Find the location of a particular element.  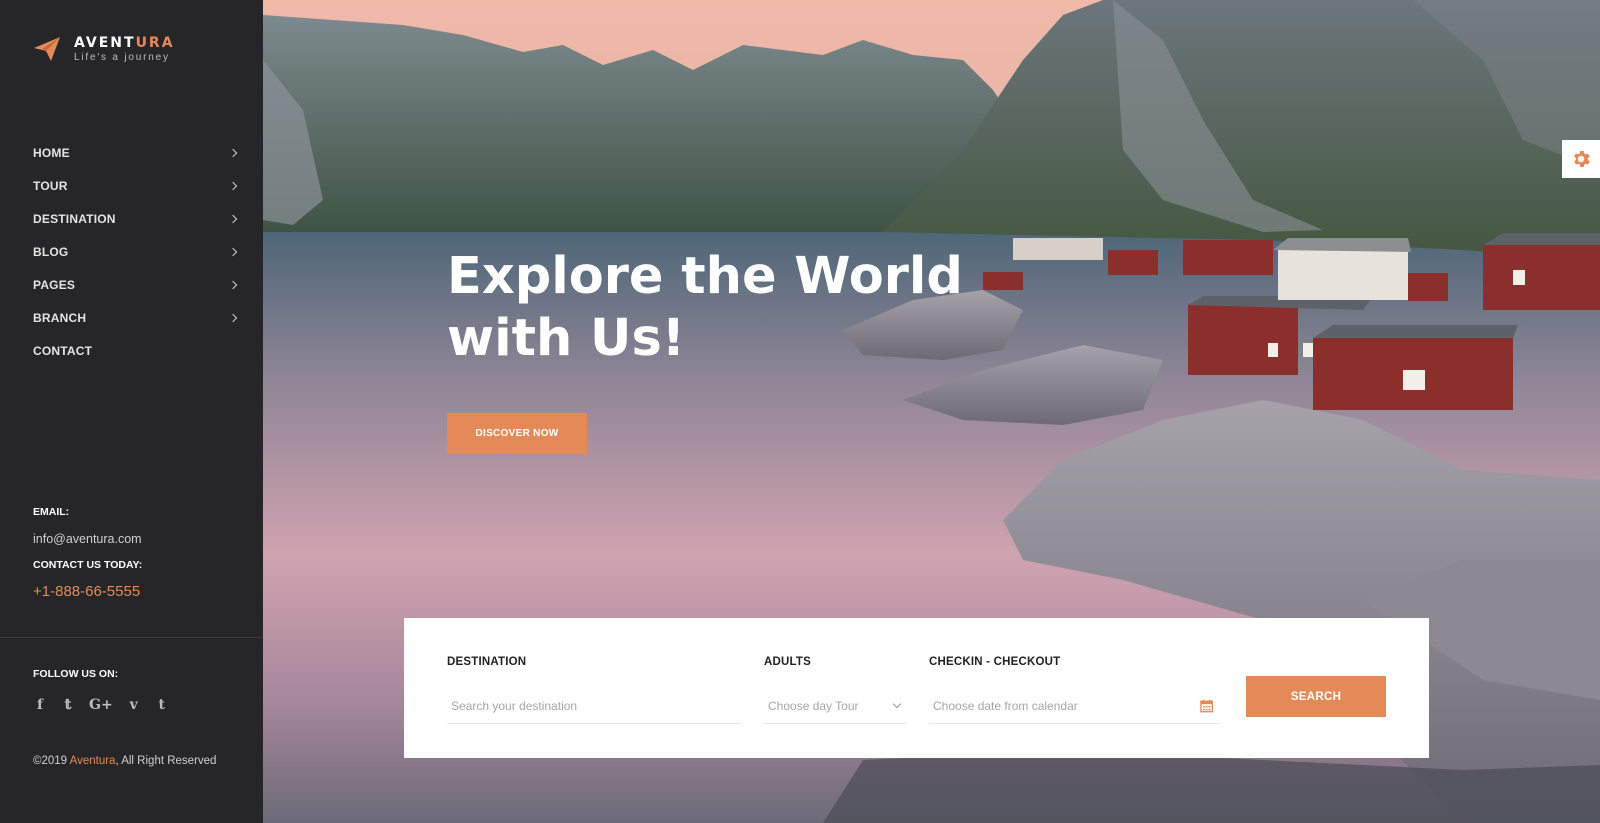

brand-name: AVENTURA is located at coordinates (124, 43).